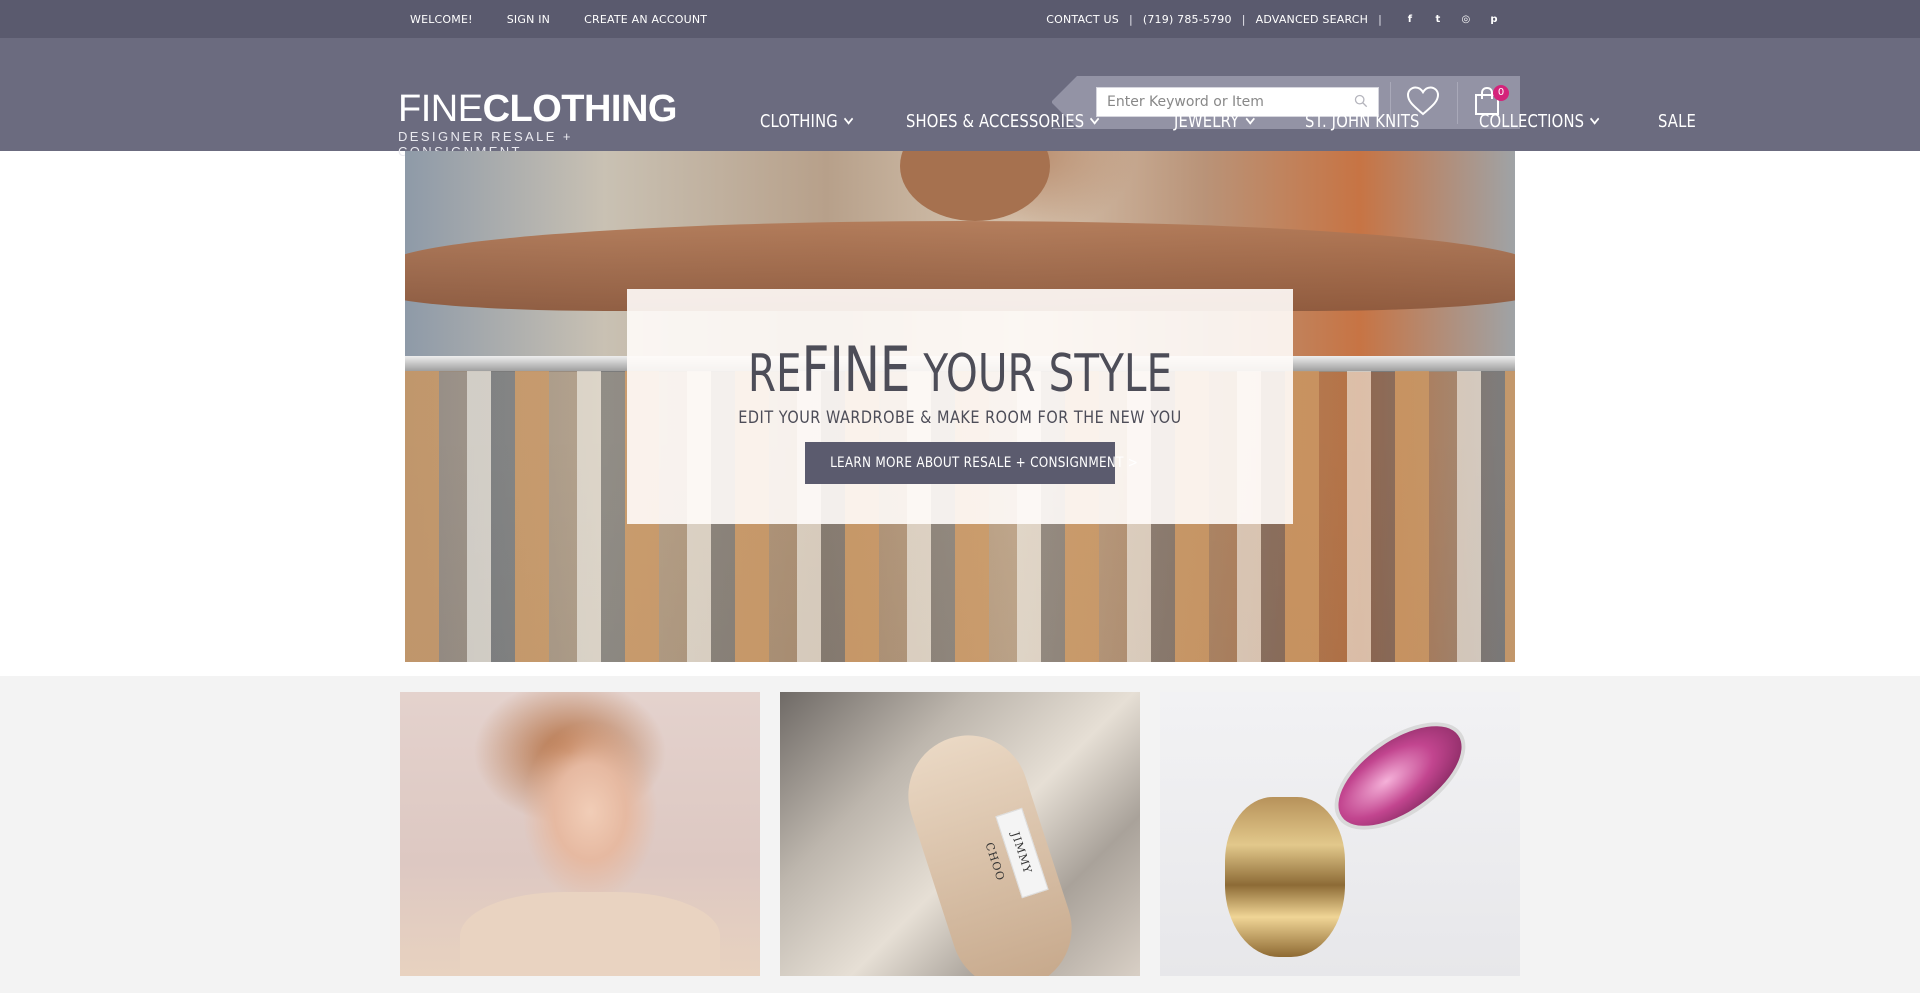 The image size is (1920, 993). Describe the element at coordinates (774, 374) in the screenshot. I see `hero-title-pre: RE` at that location.